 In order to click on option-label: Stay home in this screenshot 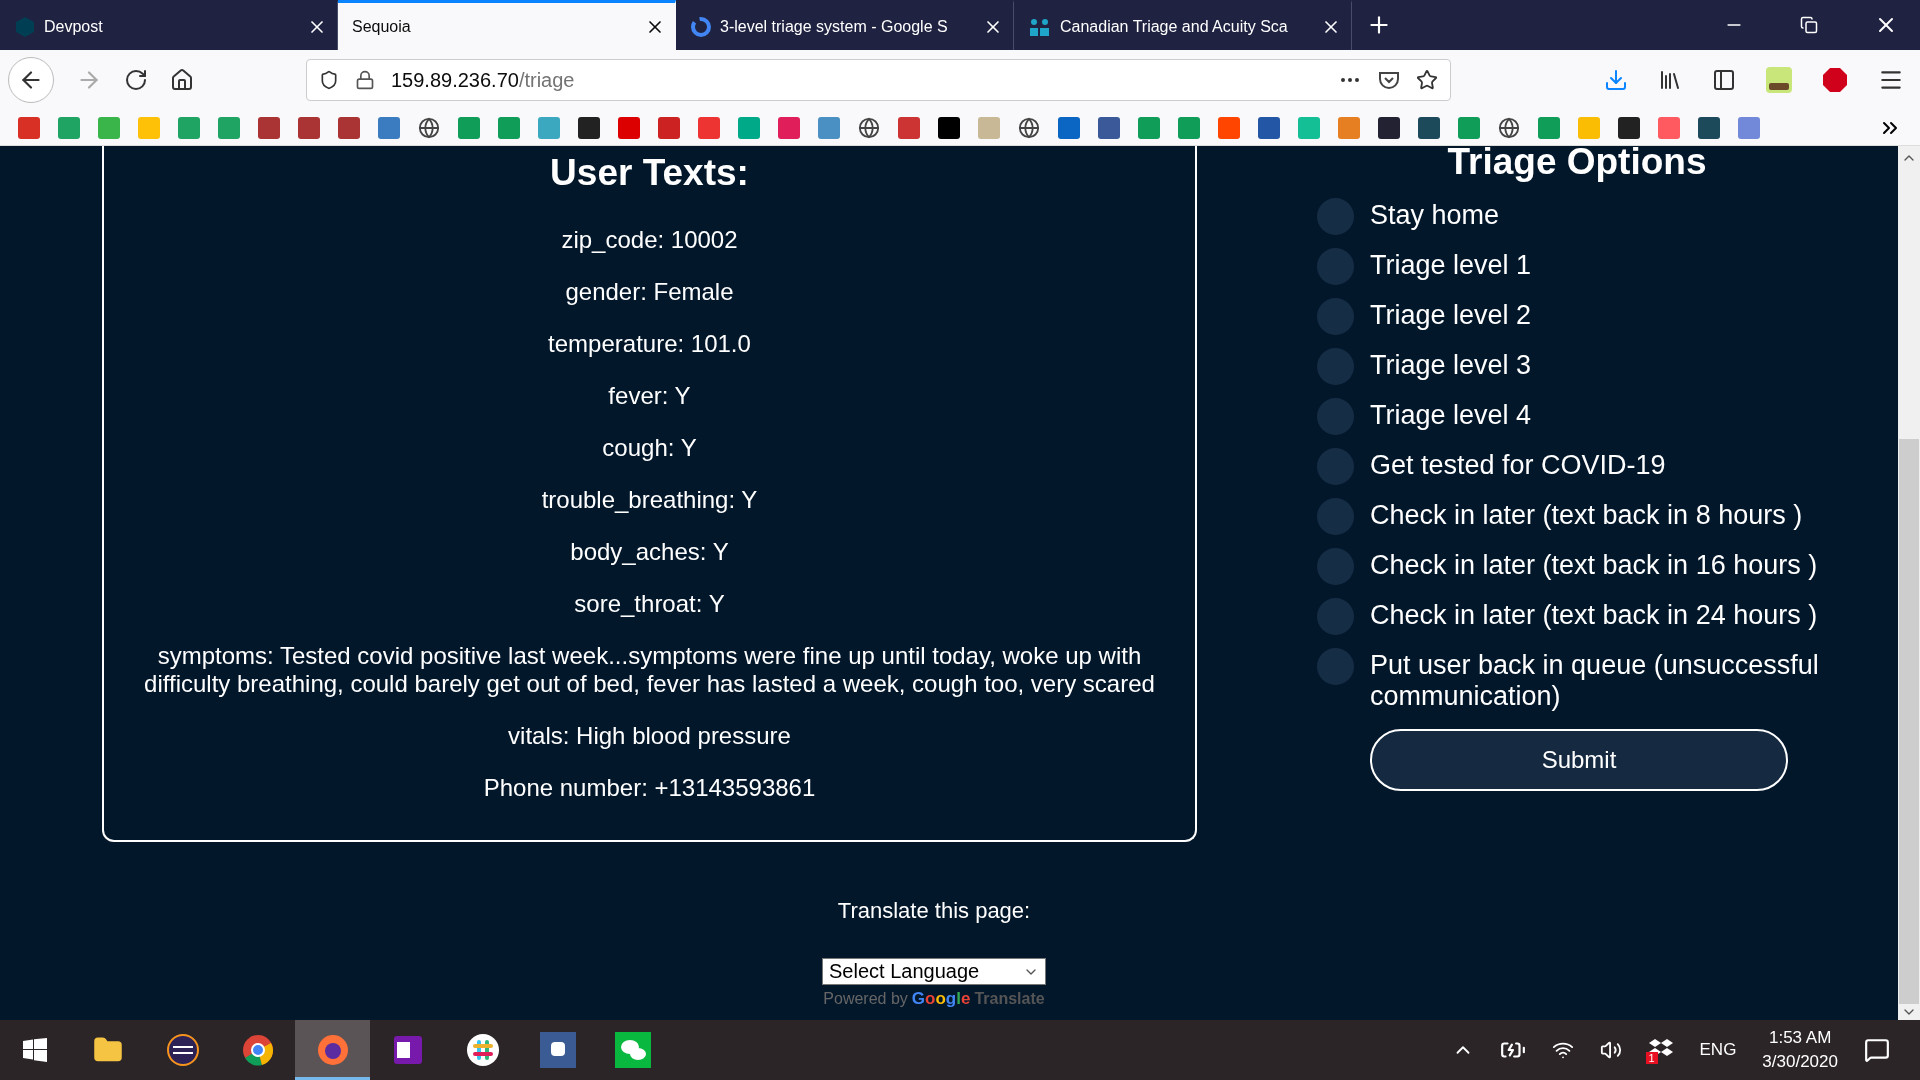, I will do `click(1435, 215)`.